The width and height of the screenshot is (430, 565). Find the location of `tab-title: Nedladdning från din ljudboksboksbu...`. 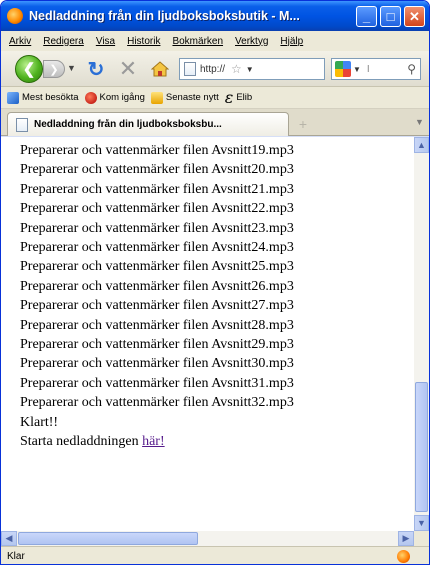

tab-title: Nedladdning från din ljudboksboksbu... is located at coordinates (128, 124).